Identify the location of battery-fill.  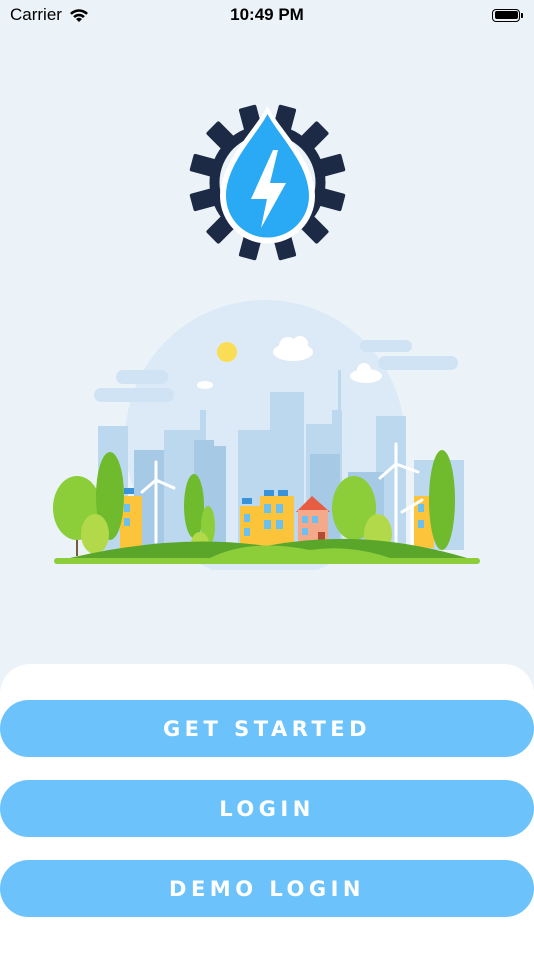
(506, 15).